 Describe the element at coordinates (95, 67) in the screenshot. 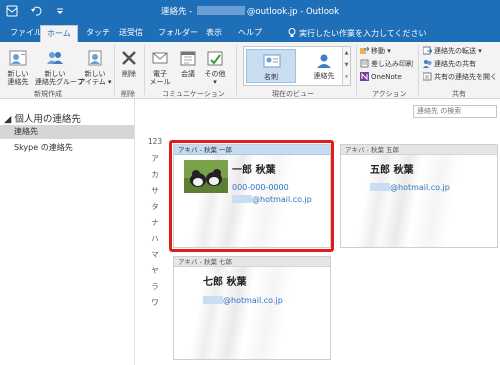

I see `new-items-button: 新しい アイテム ▾` at that location.